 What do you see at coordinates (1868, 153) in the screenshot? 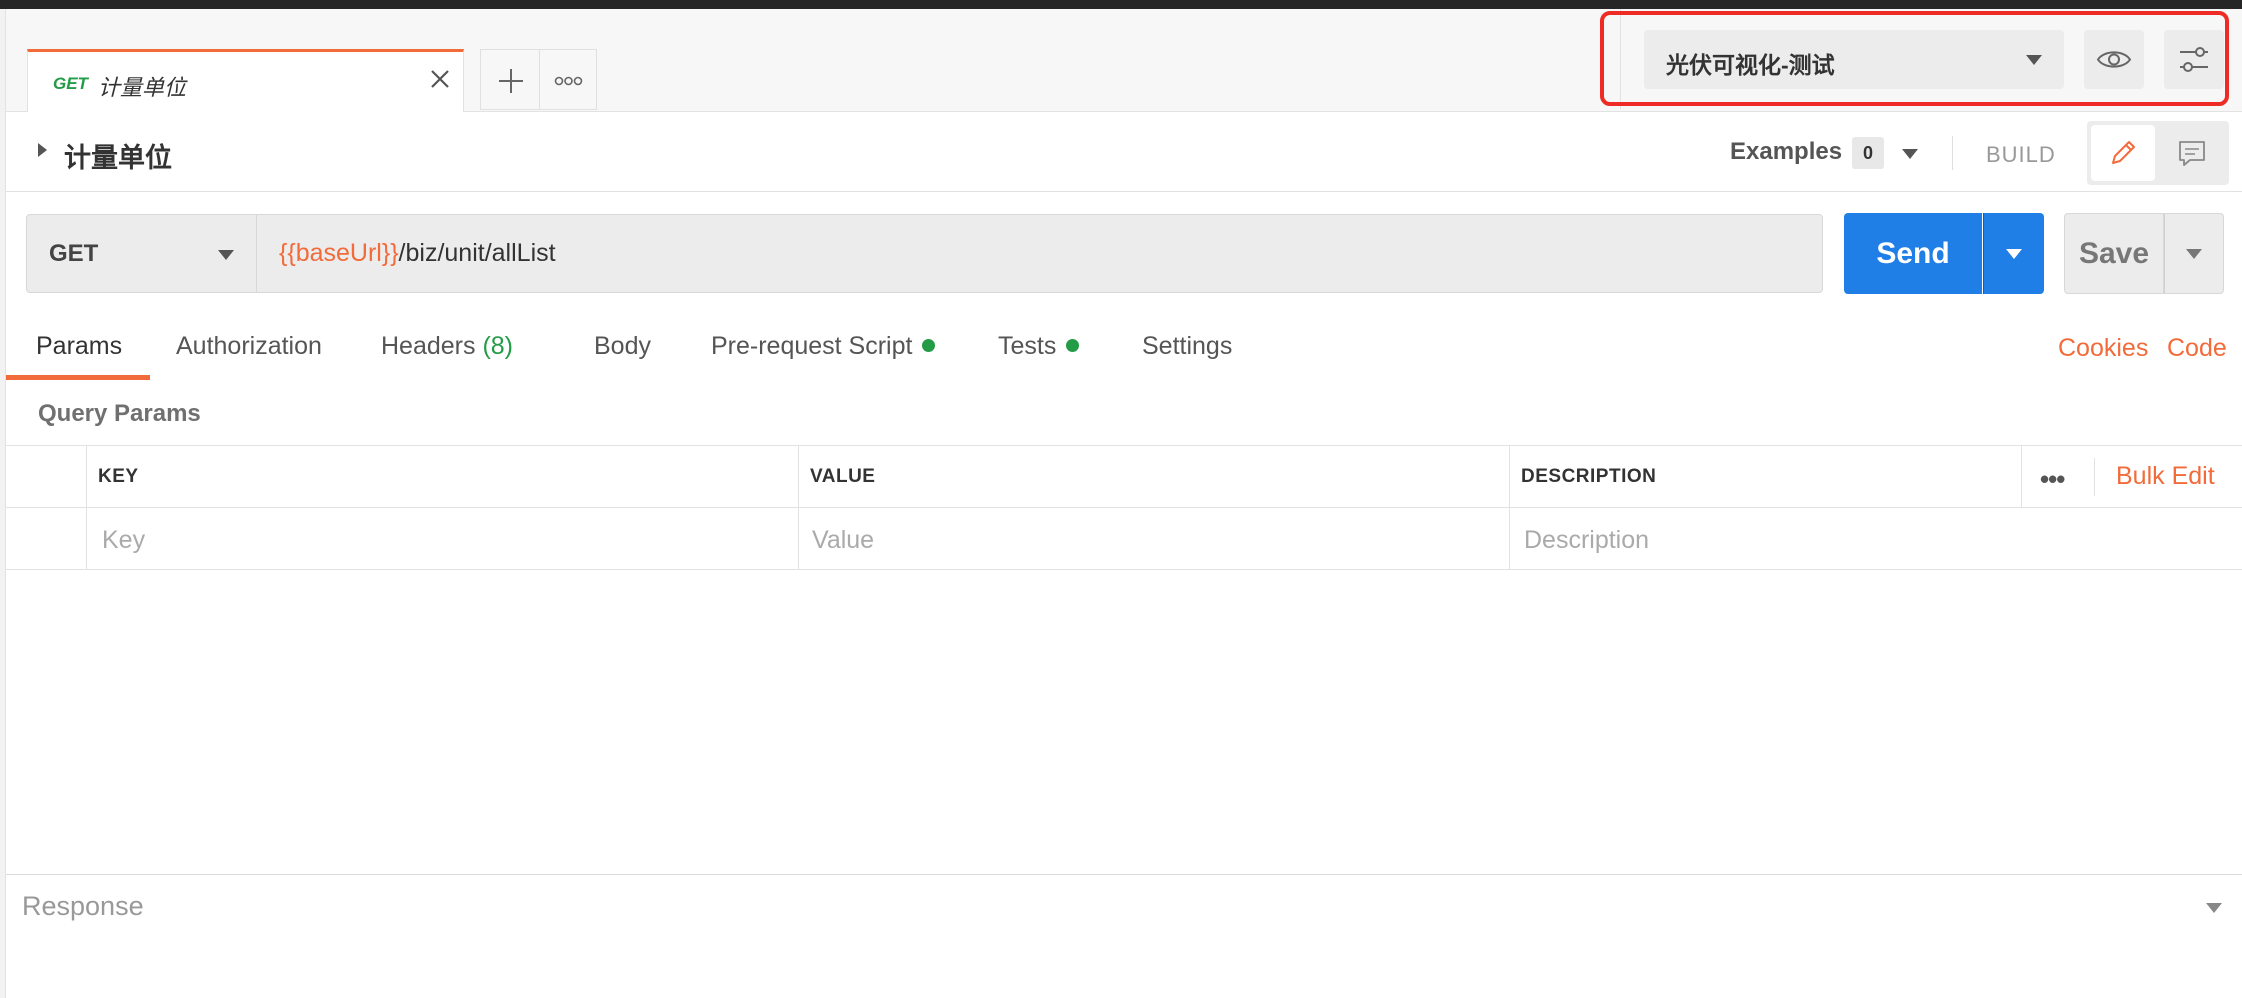
I see `examples-count-badge: 0` at bounding box center [1868, 153].